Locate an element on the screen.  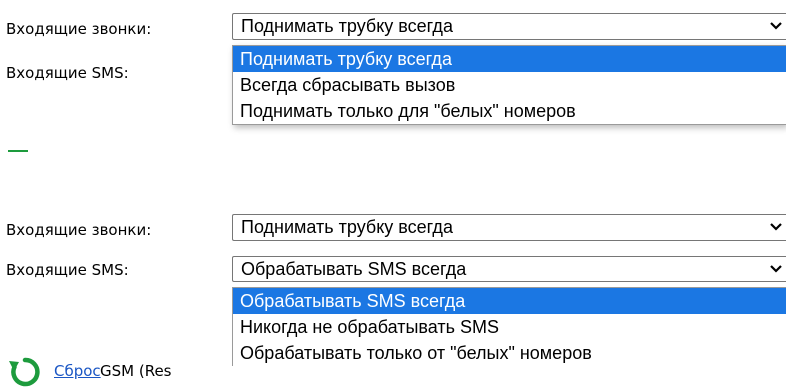
dropdown-option: Поднимать только для "белых" номеров is located at coordinates (509, 111).